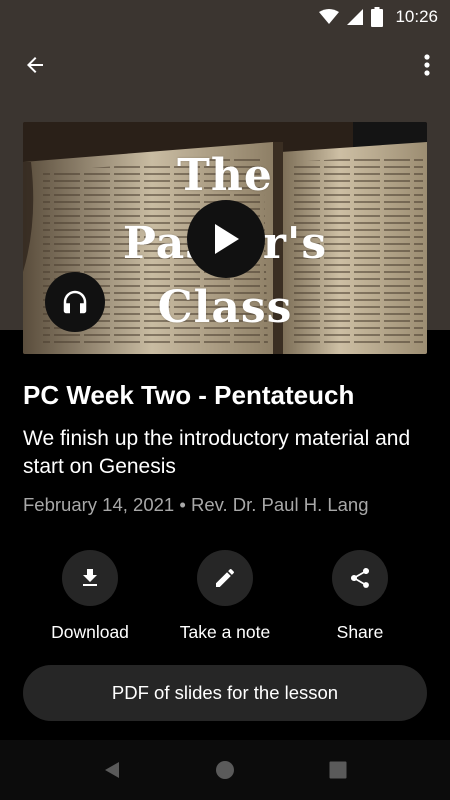  I want to click on play-icon, so click(227, 239).